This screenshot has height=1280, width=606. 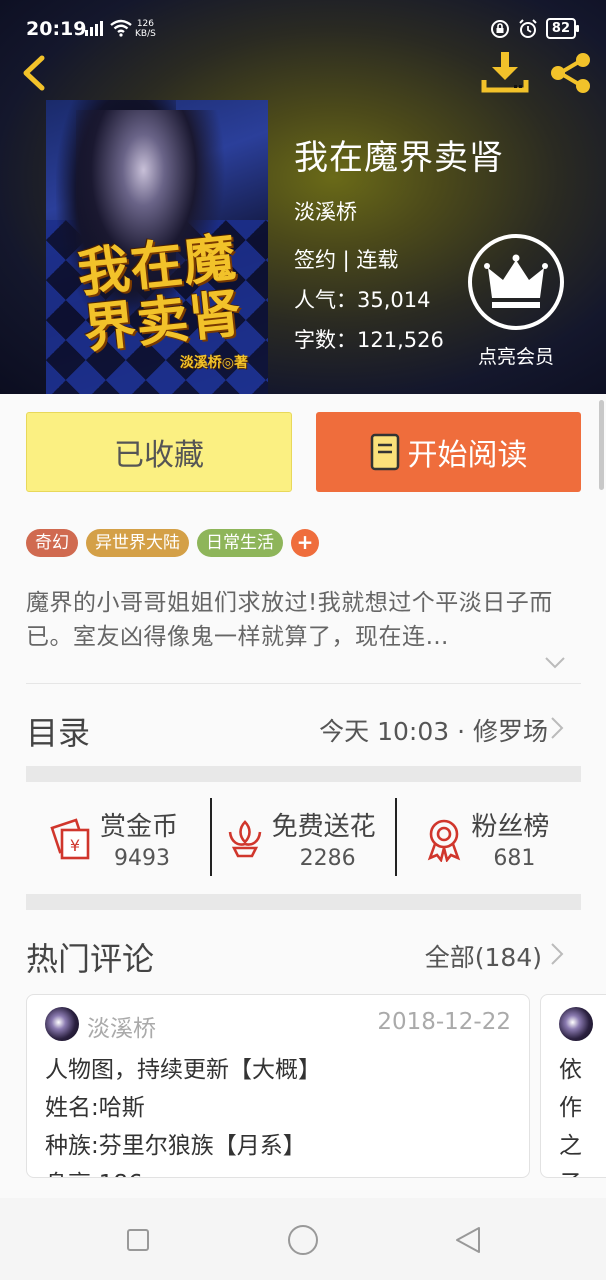 I want to click on start-reading-label: 开始阅读, so click(x=467, y=455).